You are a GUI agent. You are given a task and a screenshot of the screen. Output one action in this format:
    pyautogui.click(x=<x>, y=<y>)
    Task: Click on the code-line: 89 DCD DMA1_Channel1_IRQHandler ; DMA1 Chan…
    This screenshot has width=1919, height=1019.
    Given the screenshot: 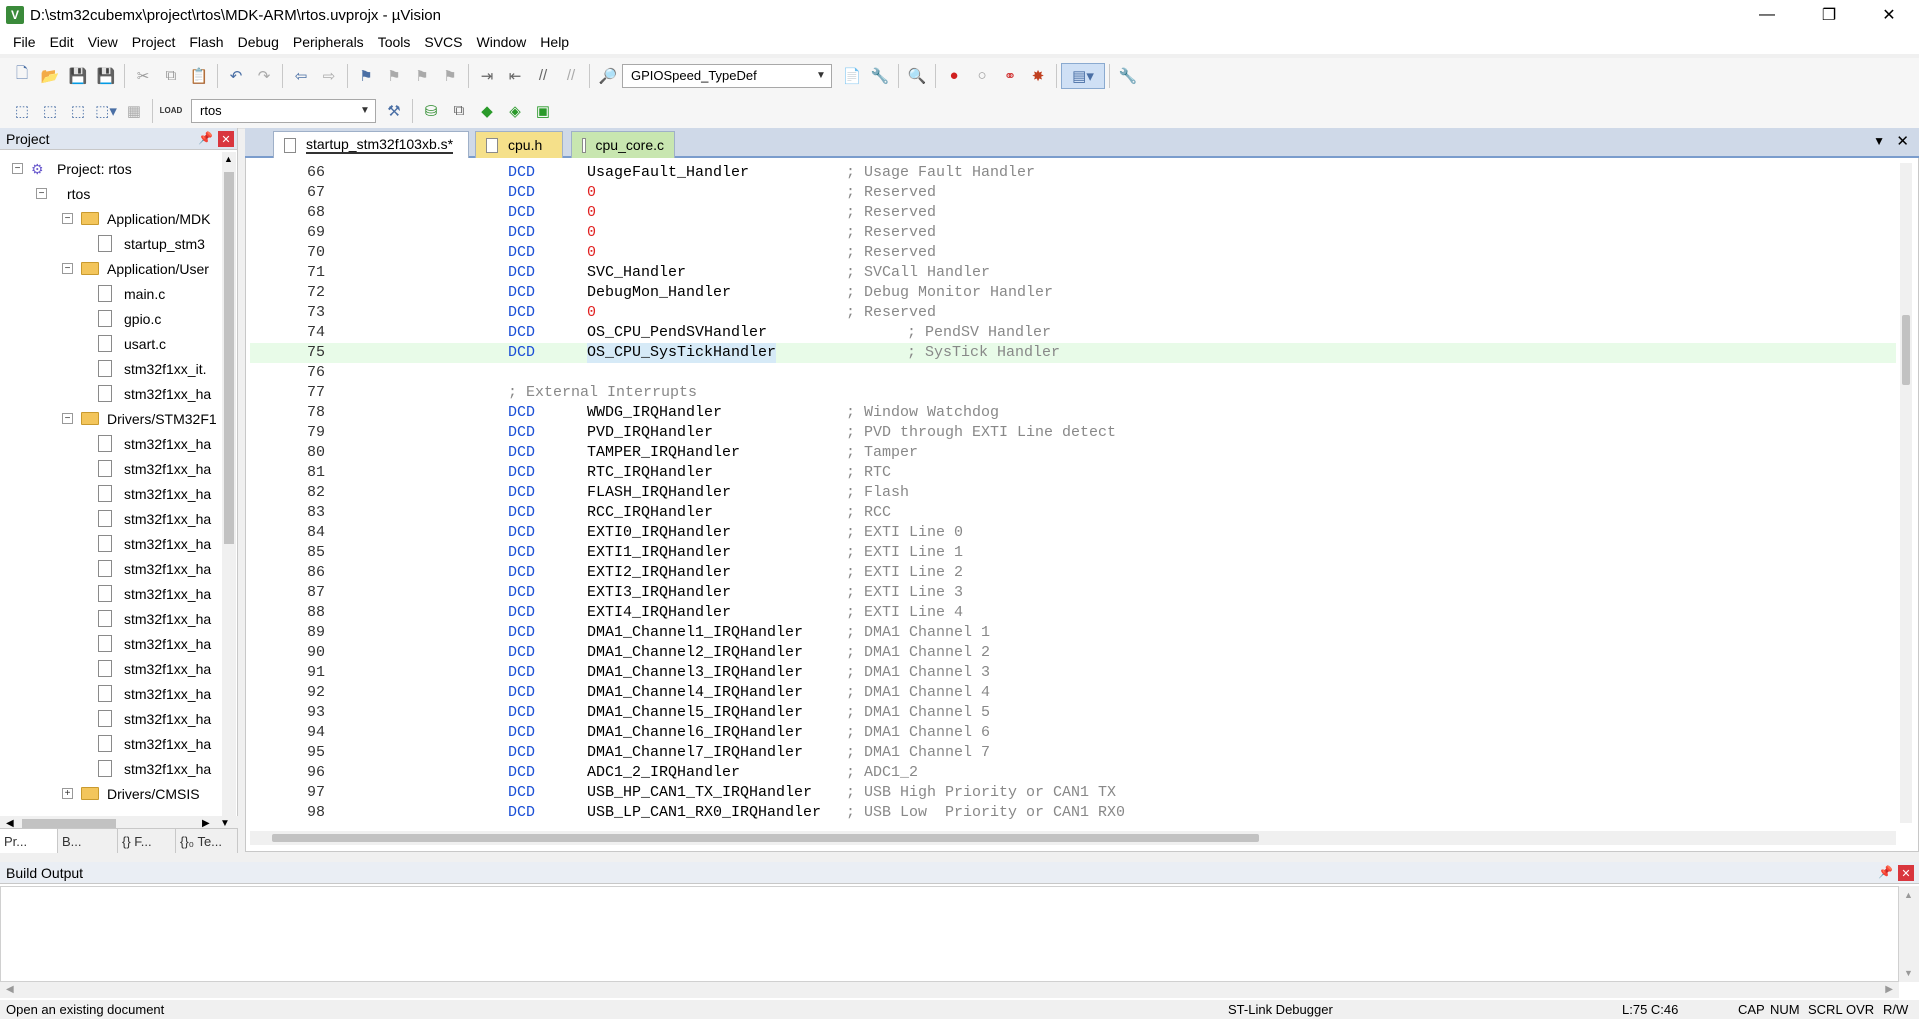 What is the action you would take?
    pyautogui.click(x=1073, y=633)
    